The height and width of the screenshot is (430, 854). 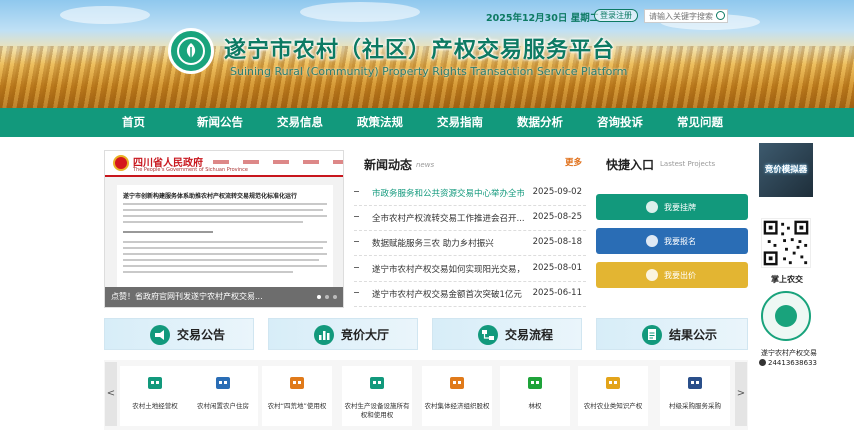 What do you see at coordinates (630, 165) in the screenshot?
I see `quick-entry-heading: 快捷入口` at bounding box center [630, 165].